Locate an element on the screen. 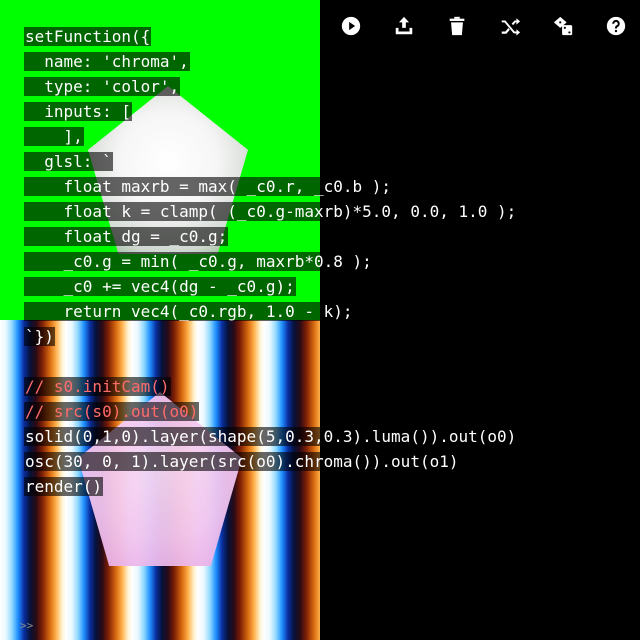 The width and height of the screenshot is (640, 640). code-text: `}) is located at coordinates (39, 336).